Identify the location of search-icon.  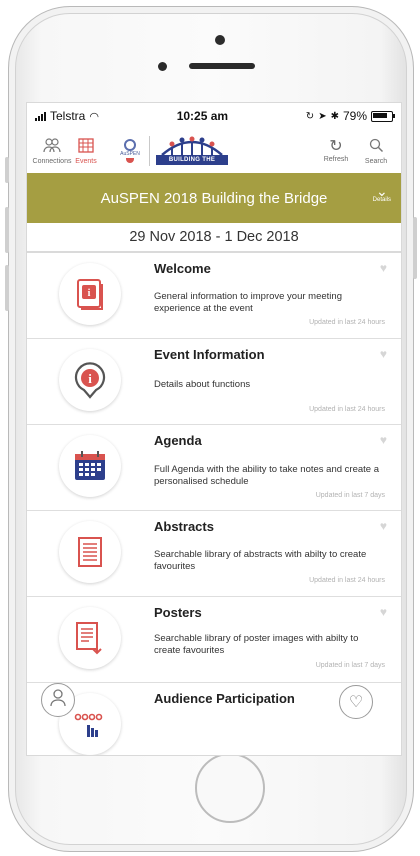
(376, 148).